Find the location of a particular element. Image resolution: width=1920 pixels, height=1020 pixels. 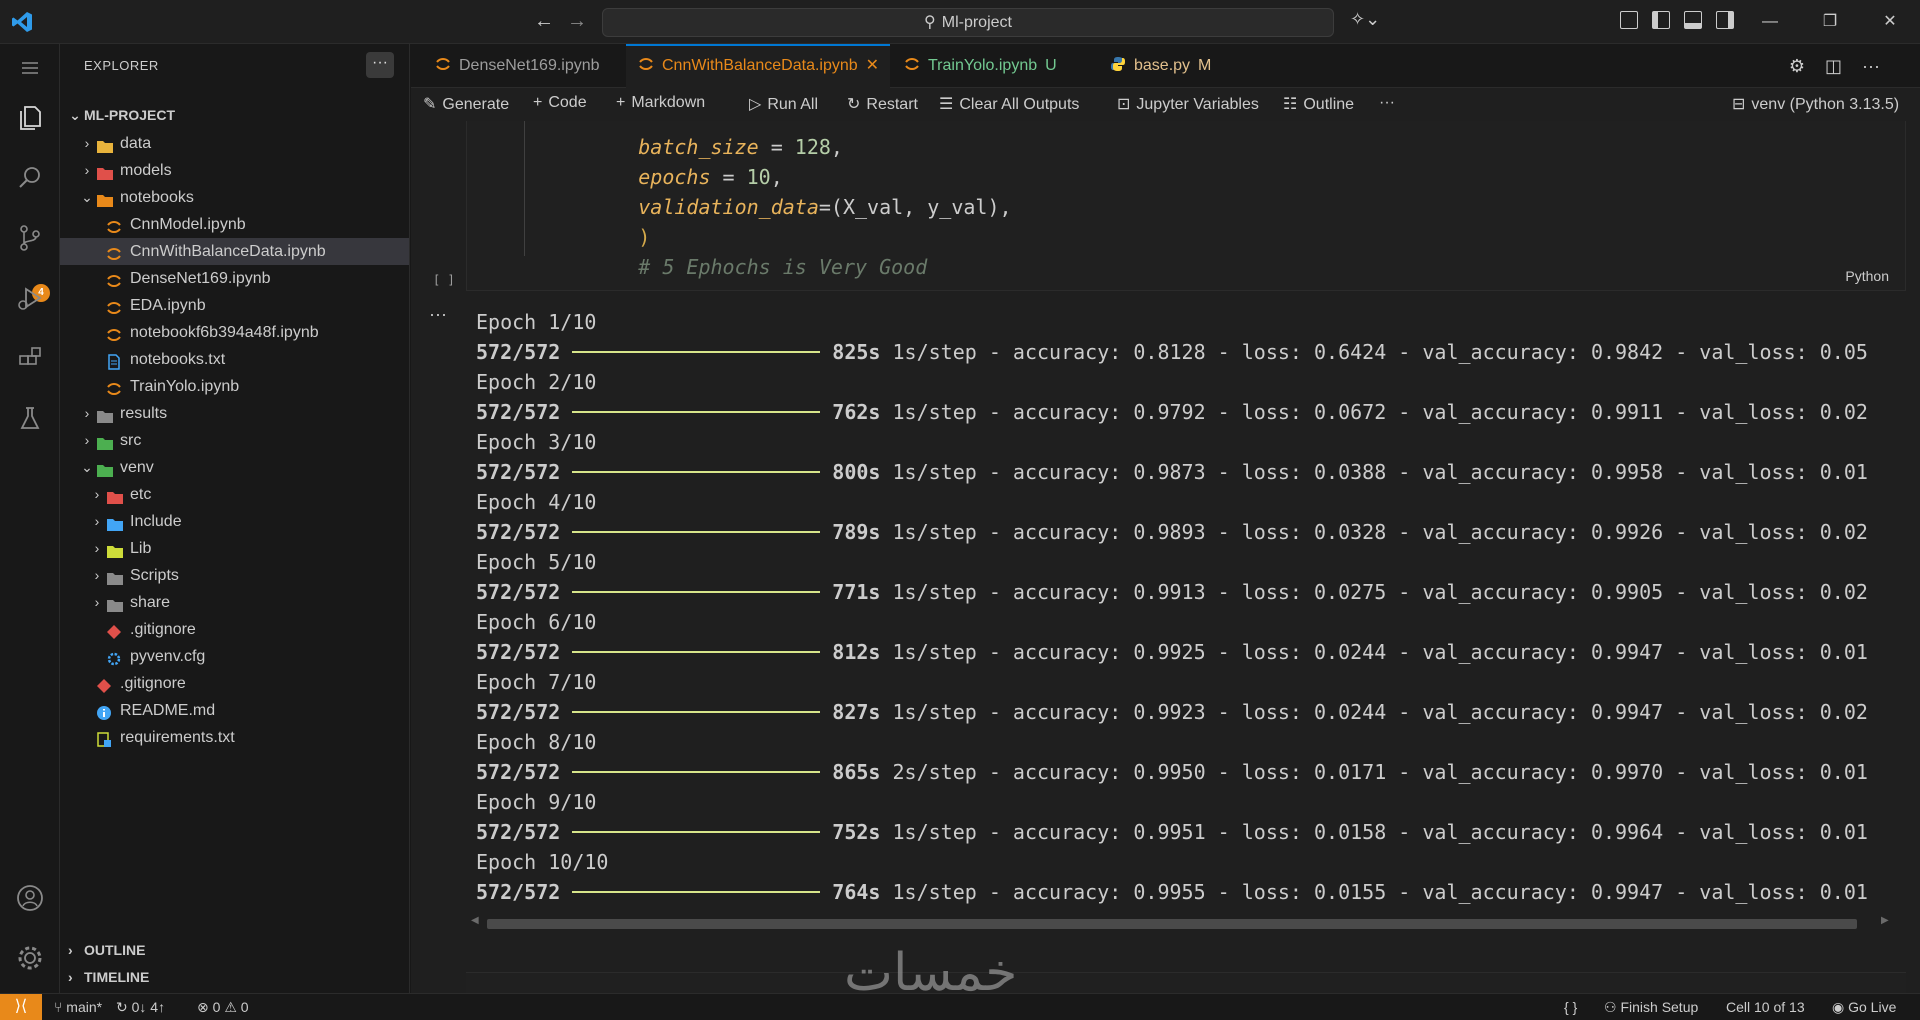

tree-file: CnnWithBalanceData.ipynb is located at coordinates (234, 251).